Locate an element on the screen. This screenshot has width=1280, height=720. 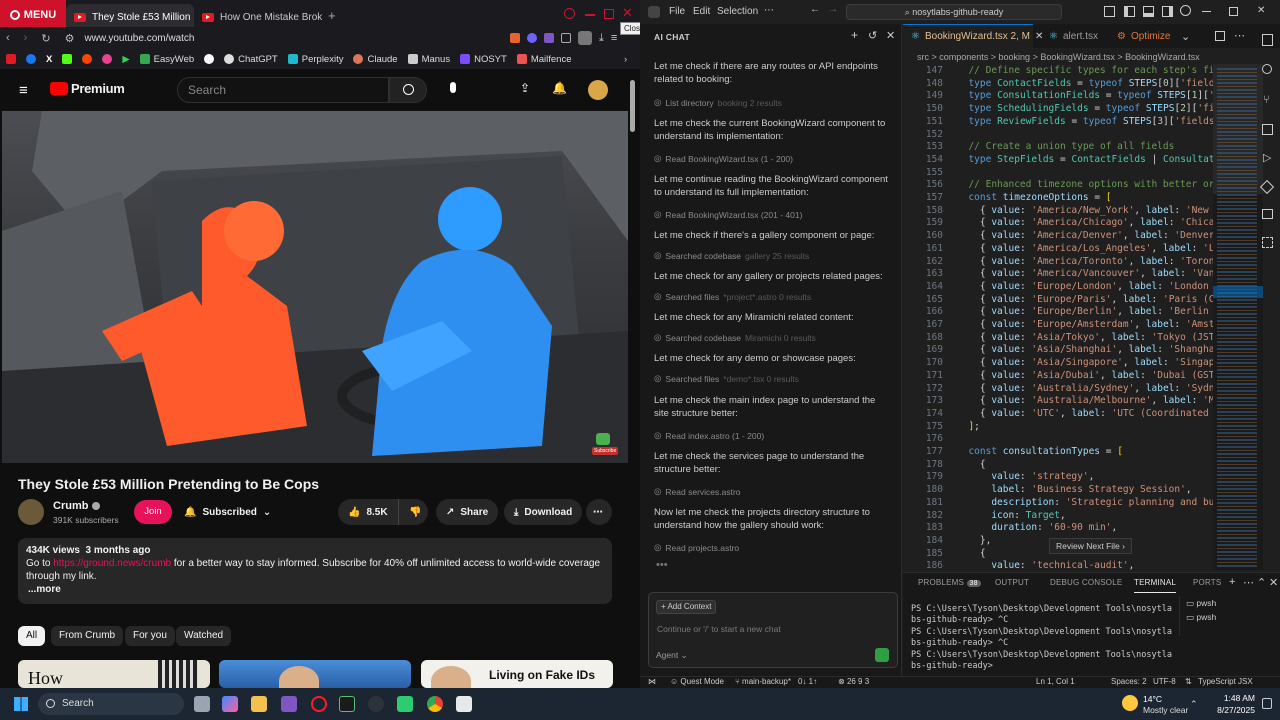
review-next-file-button: Review Next File › is located at coordinates (1090, 546).